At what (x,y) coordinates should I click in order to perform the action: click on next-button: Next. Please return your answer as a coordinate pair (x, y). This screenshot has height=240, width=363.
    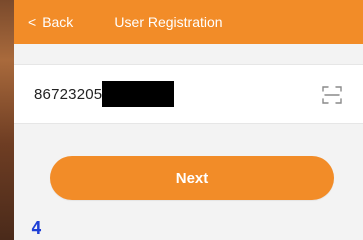
    Looking at the image, I should click on (192, 178).